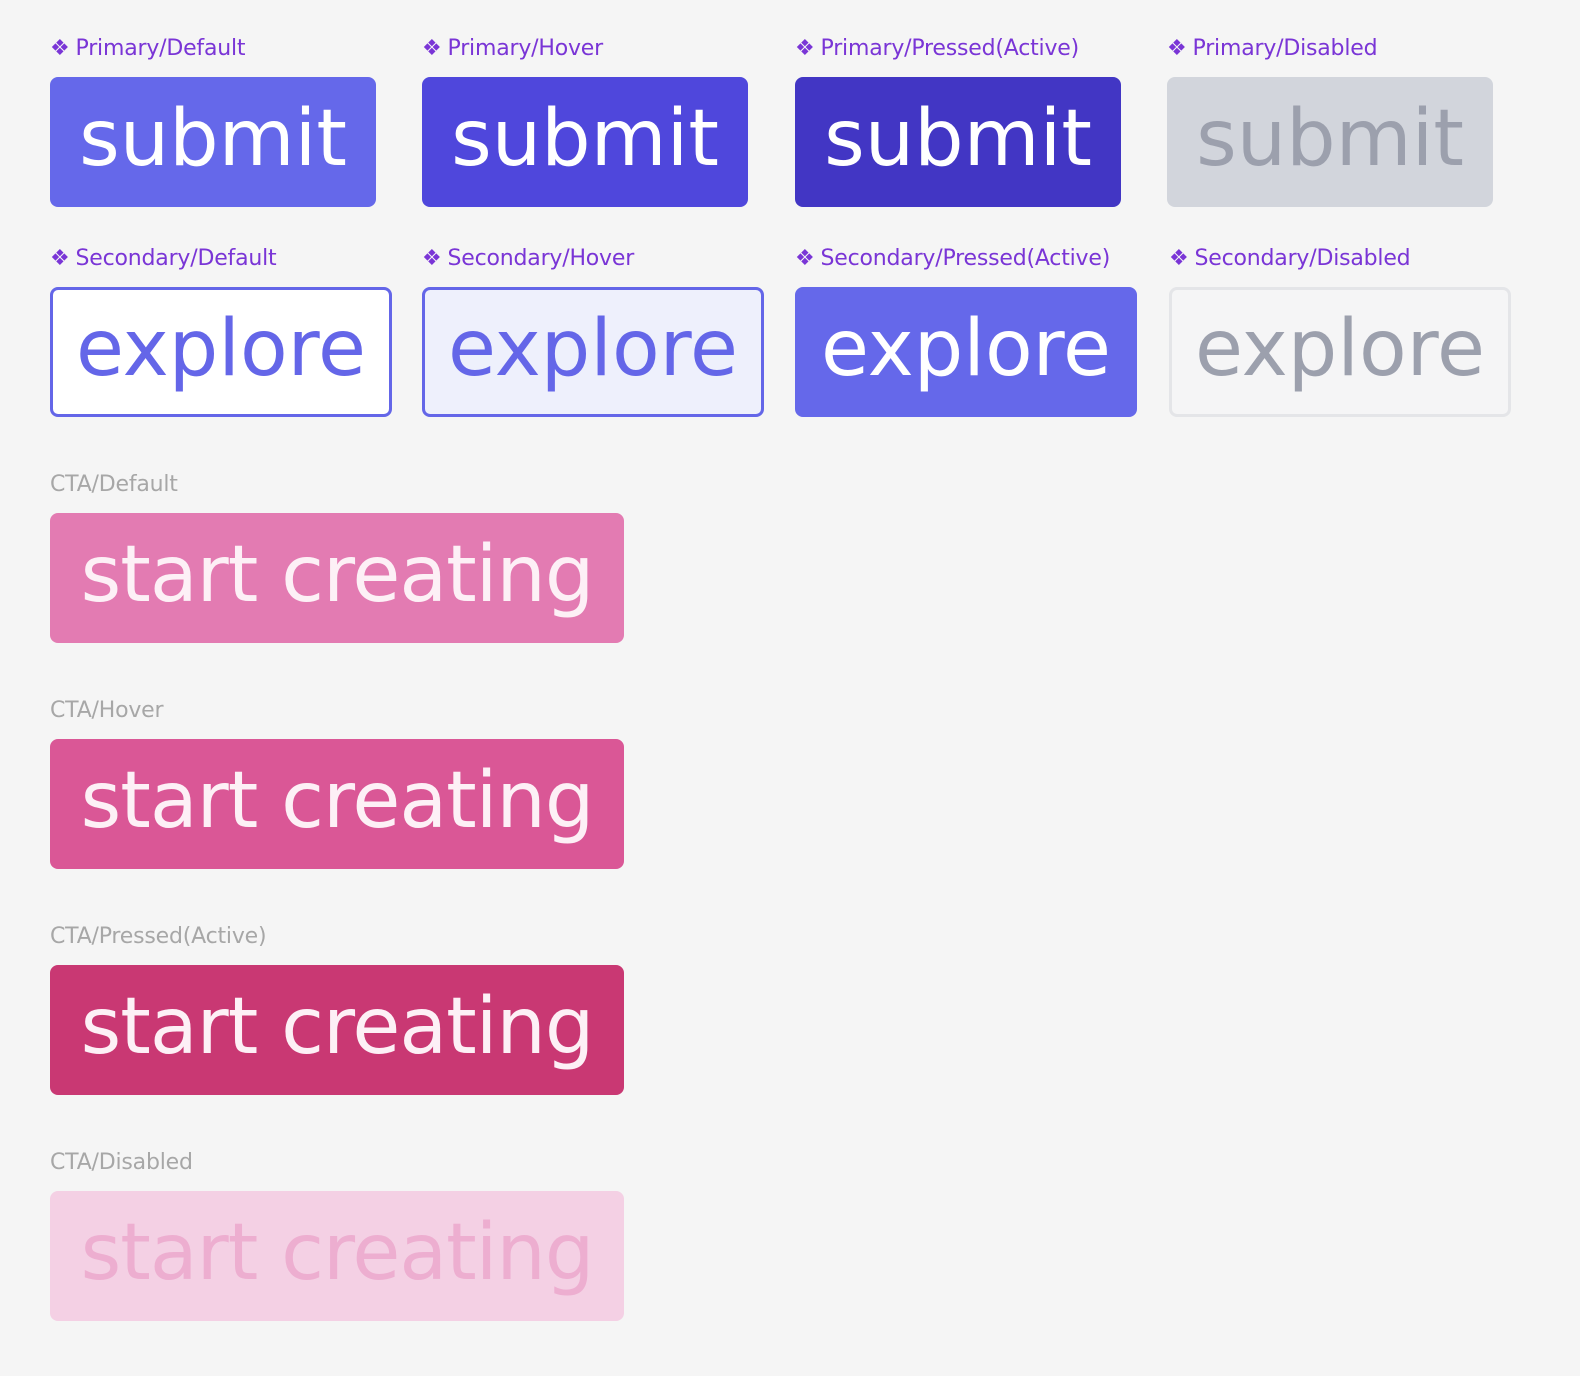 The image size is (1580, 1376). Describe the element at coordinates (213, 142) in the screenshot. I see `primary-default-submit-button: submit` at that location.